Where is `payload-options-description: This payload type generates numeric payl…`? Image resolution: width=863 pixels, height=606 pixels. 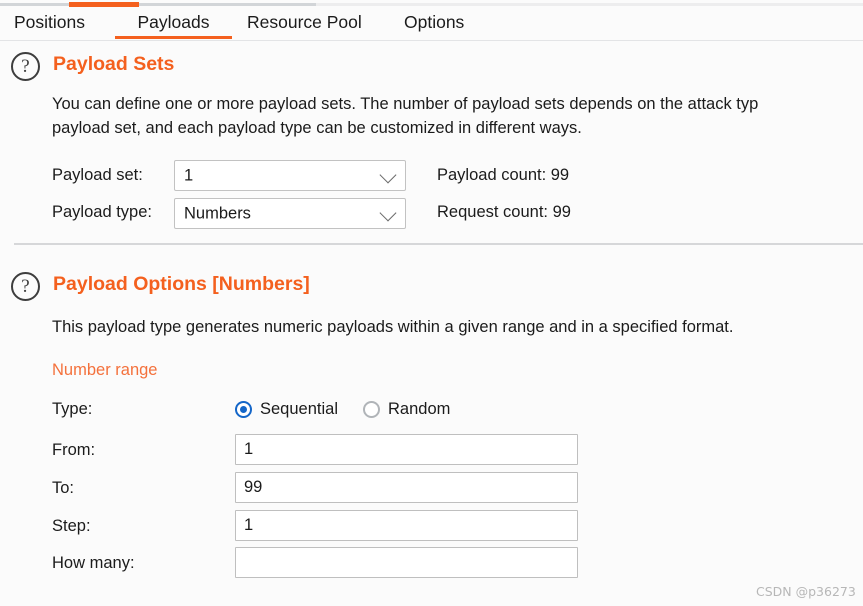 payload-options-description: This payload type generates numeric payl… is located at coordinates (393, 327).